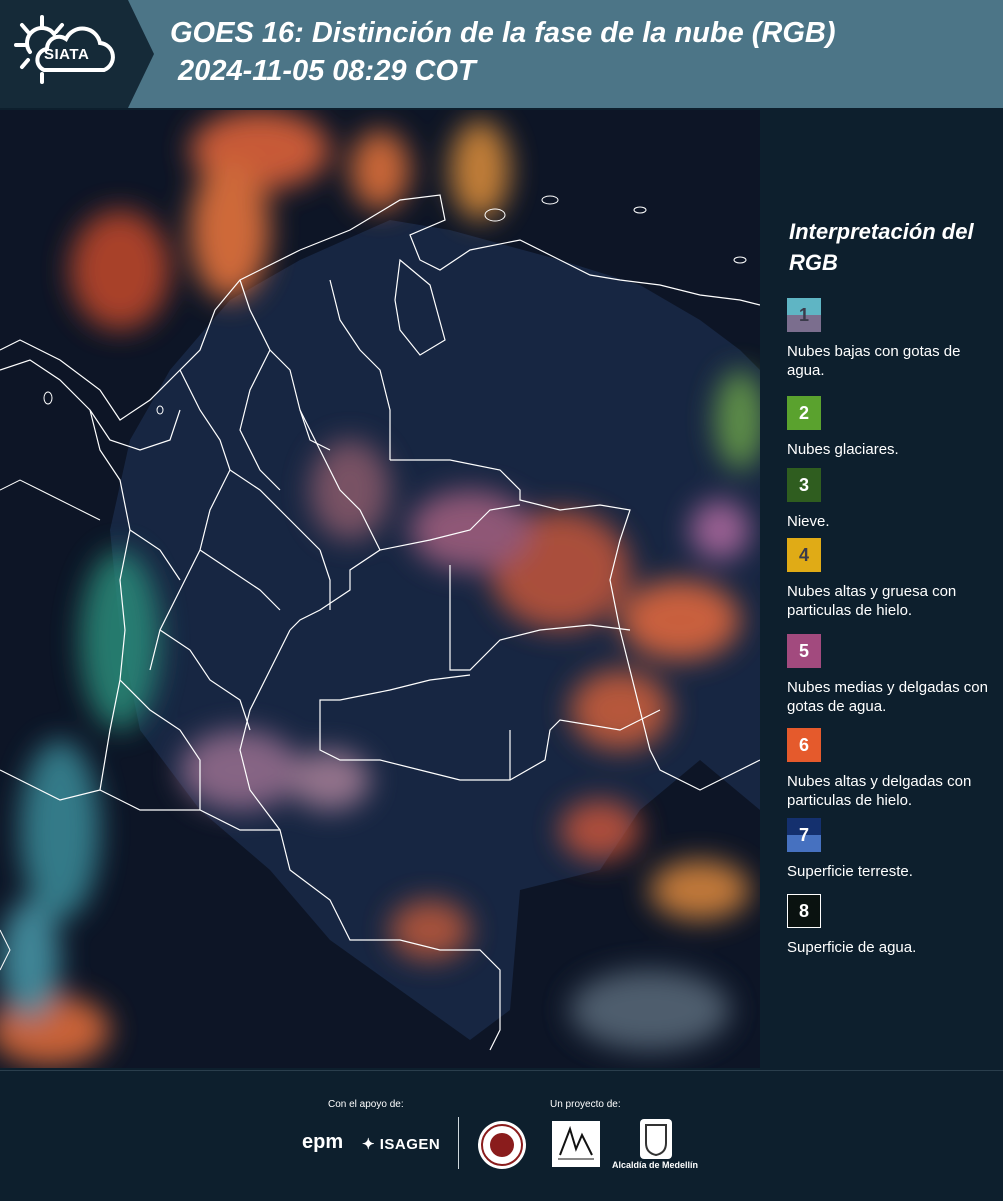 The width and height of the screenshot is (1003, 1201). I want to click on footer-divider, so click(458, 1143).